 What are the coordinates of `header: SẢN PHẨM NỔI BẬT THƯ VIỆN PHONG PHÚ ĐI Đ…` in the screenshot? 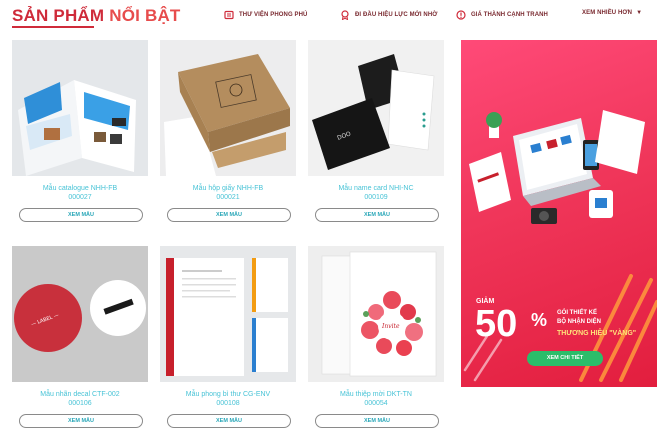 It's located at (329, 17).